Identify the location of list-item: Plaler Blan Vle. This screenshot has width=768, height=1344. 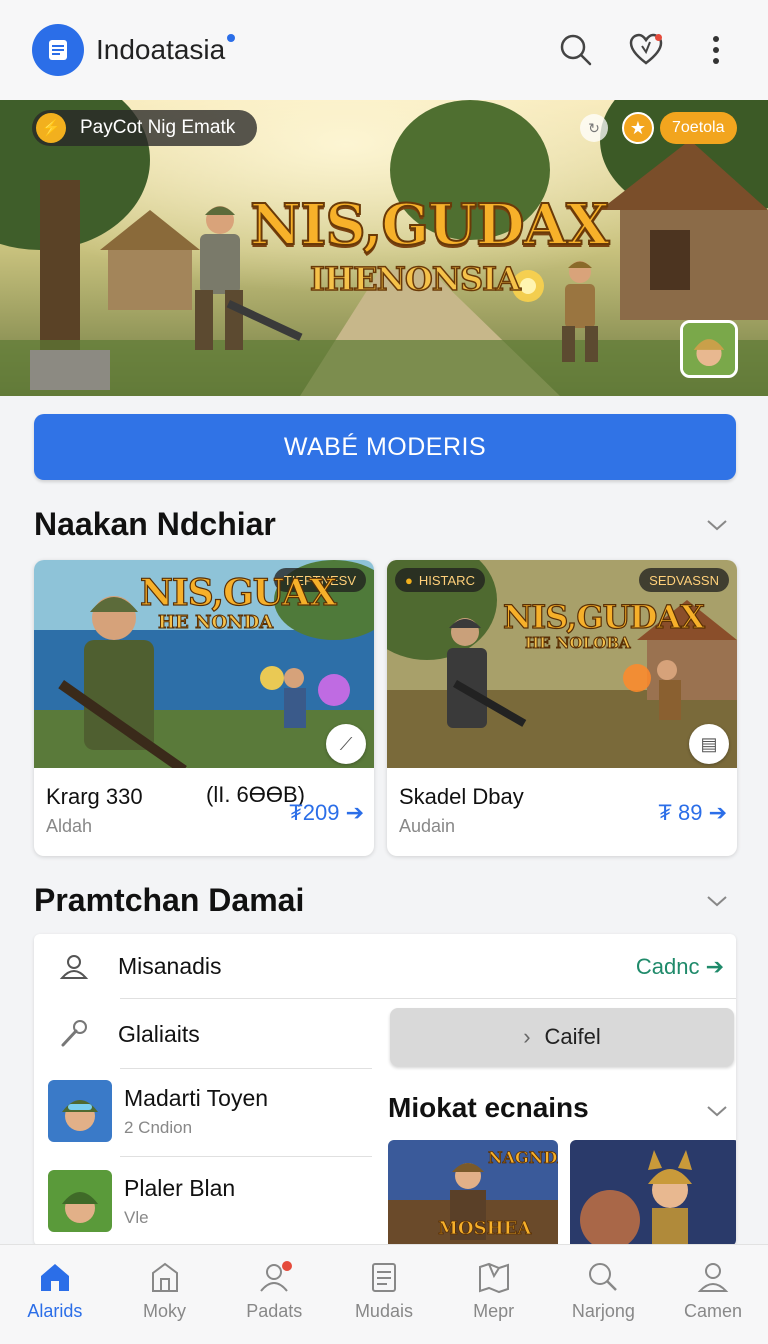
(141, 1201).